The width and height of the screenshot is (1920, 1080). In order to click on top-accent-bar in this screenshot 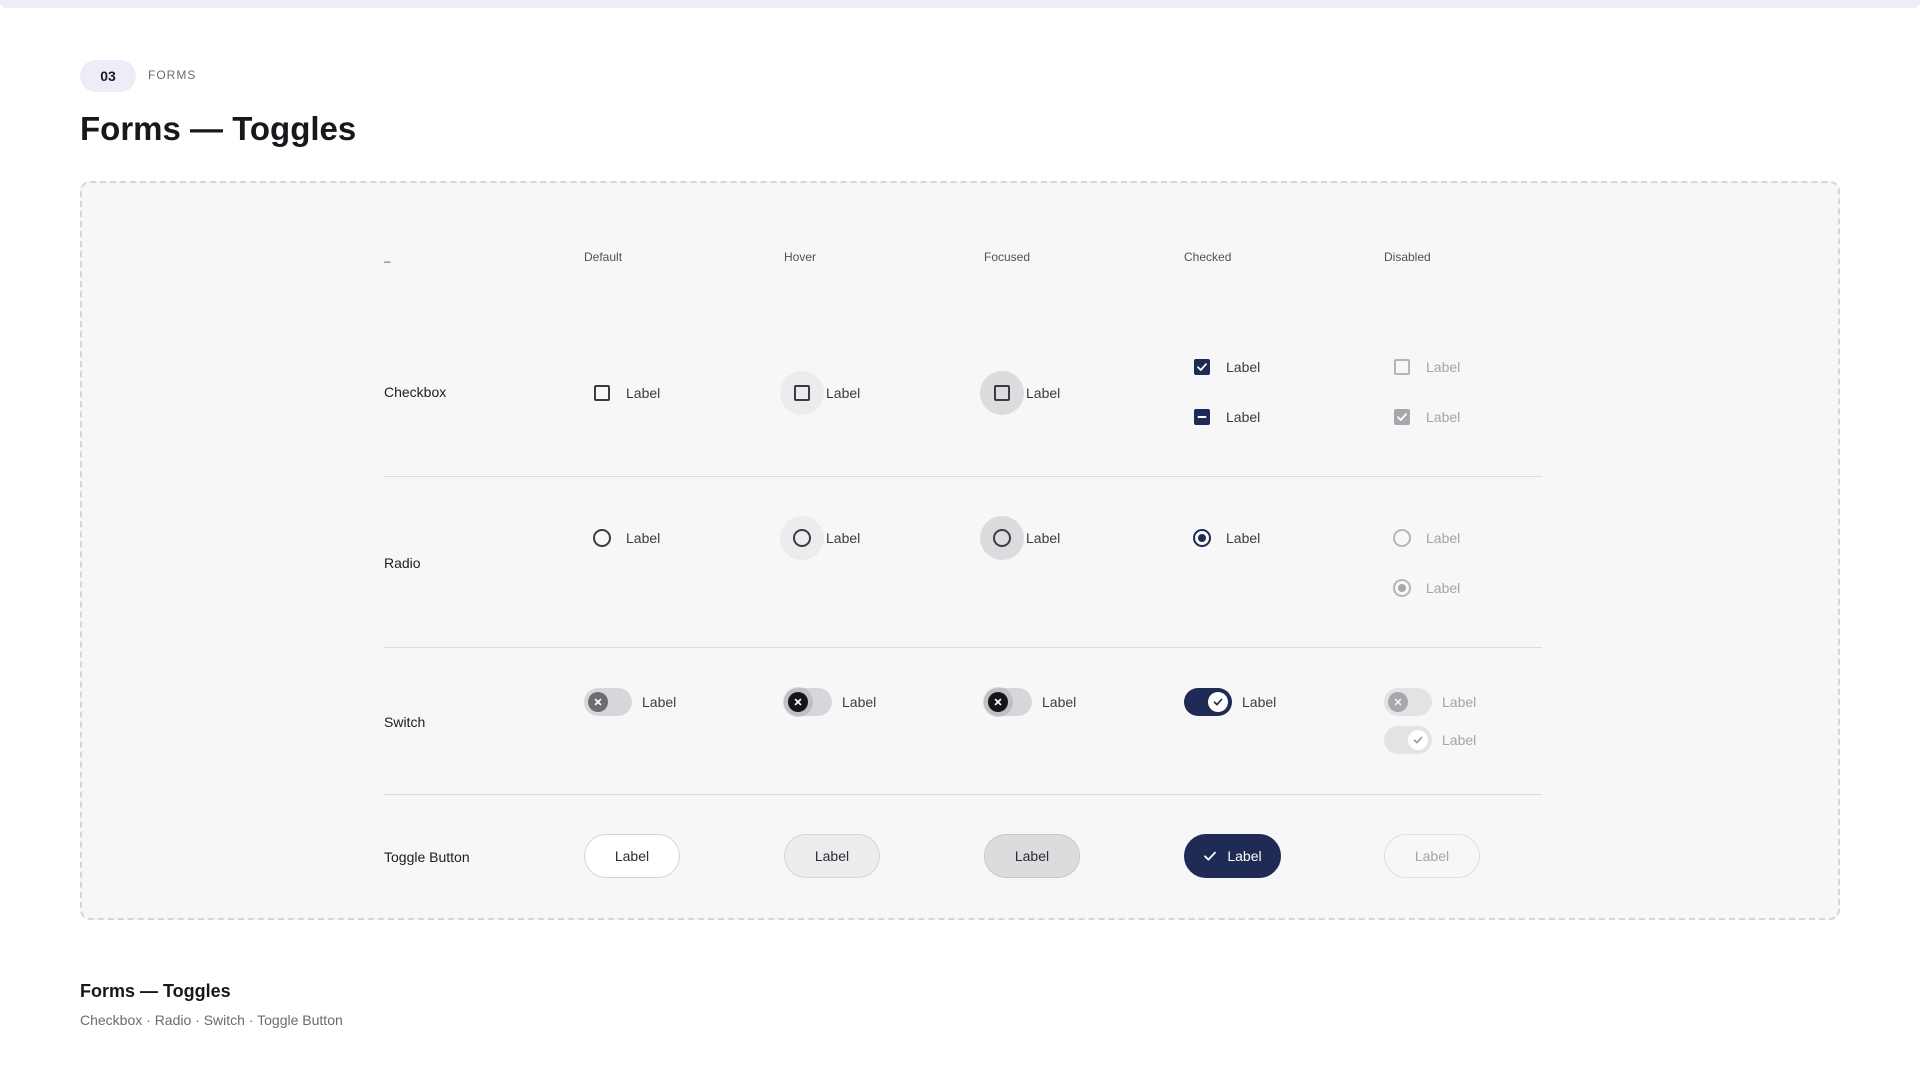, I will do `click(960, 4)`.